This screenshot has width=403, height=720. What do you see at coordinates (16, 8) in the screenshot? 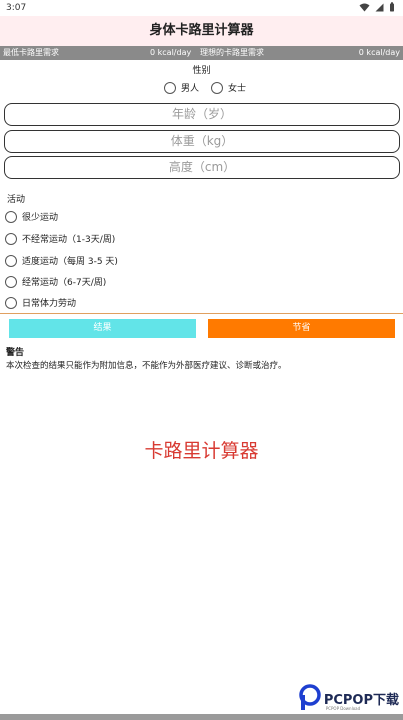
I see `status-time: 3:07` at bounding box center [16, 8].